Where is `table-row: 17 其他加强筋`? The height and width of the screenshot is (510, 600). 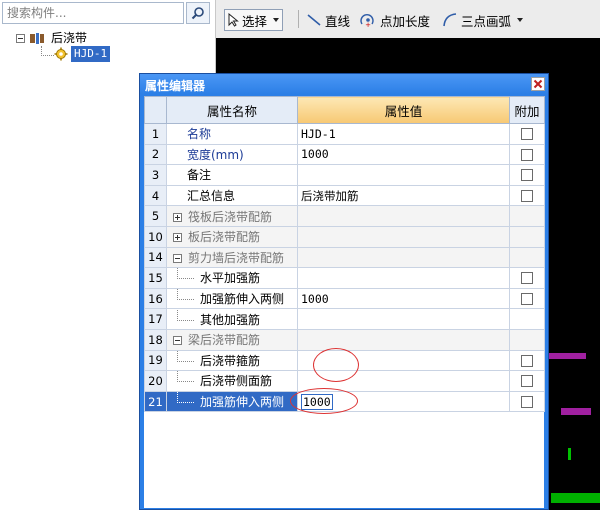 table-row: 17 其他加强筋 is located at coordinates (344, 319).